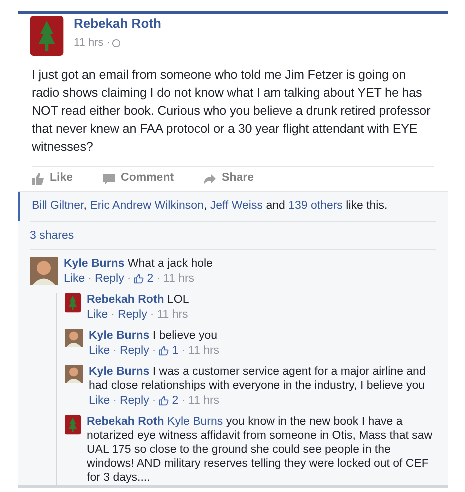  Describe the element at coordinates (138, 179) in the screenshot. I see `action-button: Comment` at that location.